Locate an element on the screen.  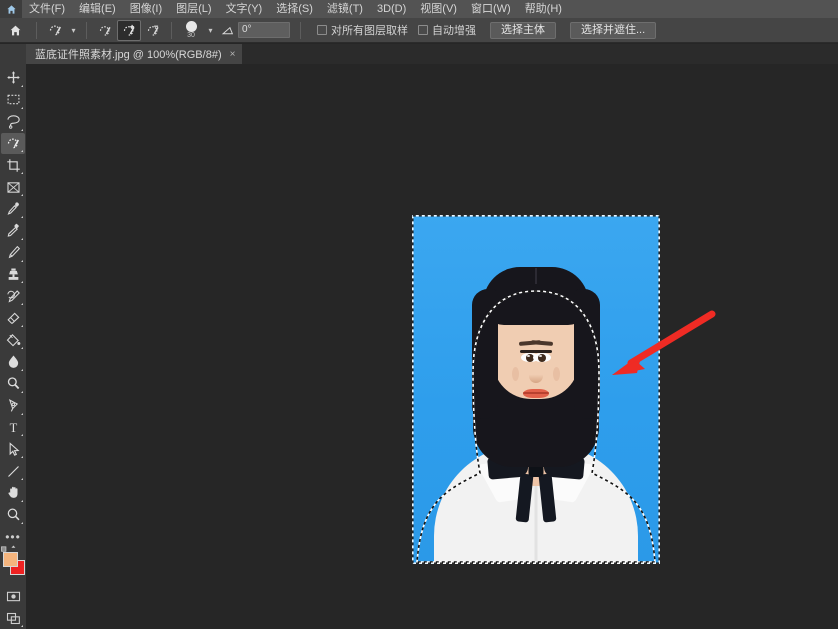
menu-help: 帮助(H) is located at coordinates (543, 9).